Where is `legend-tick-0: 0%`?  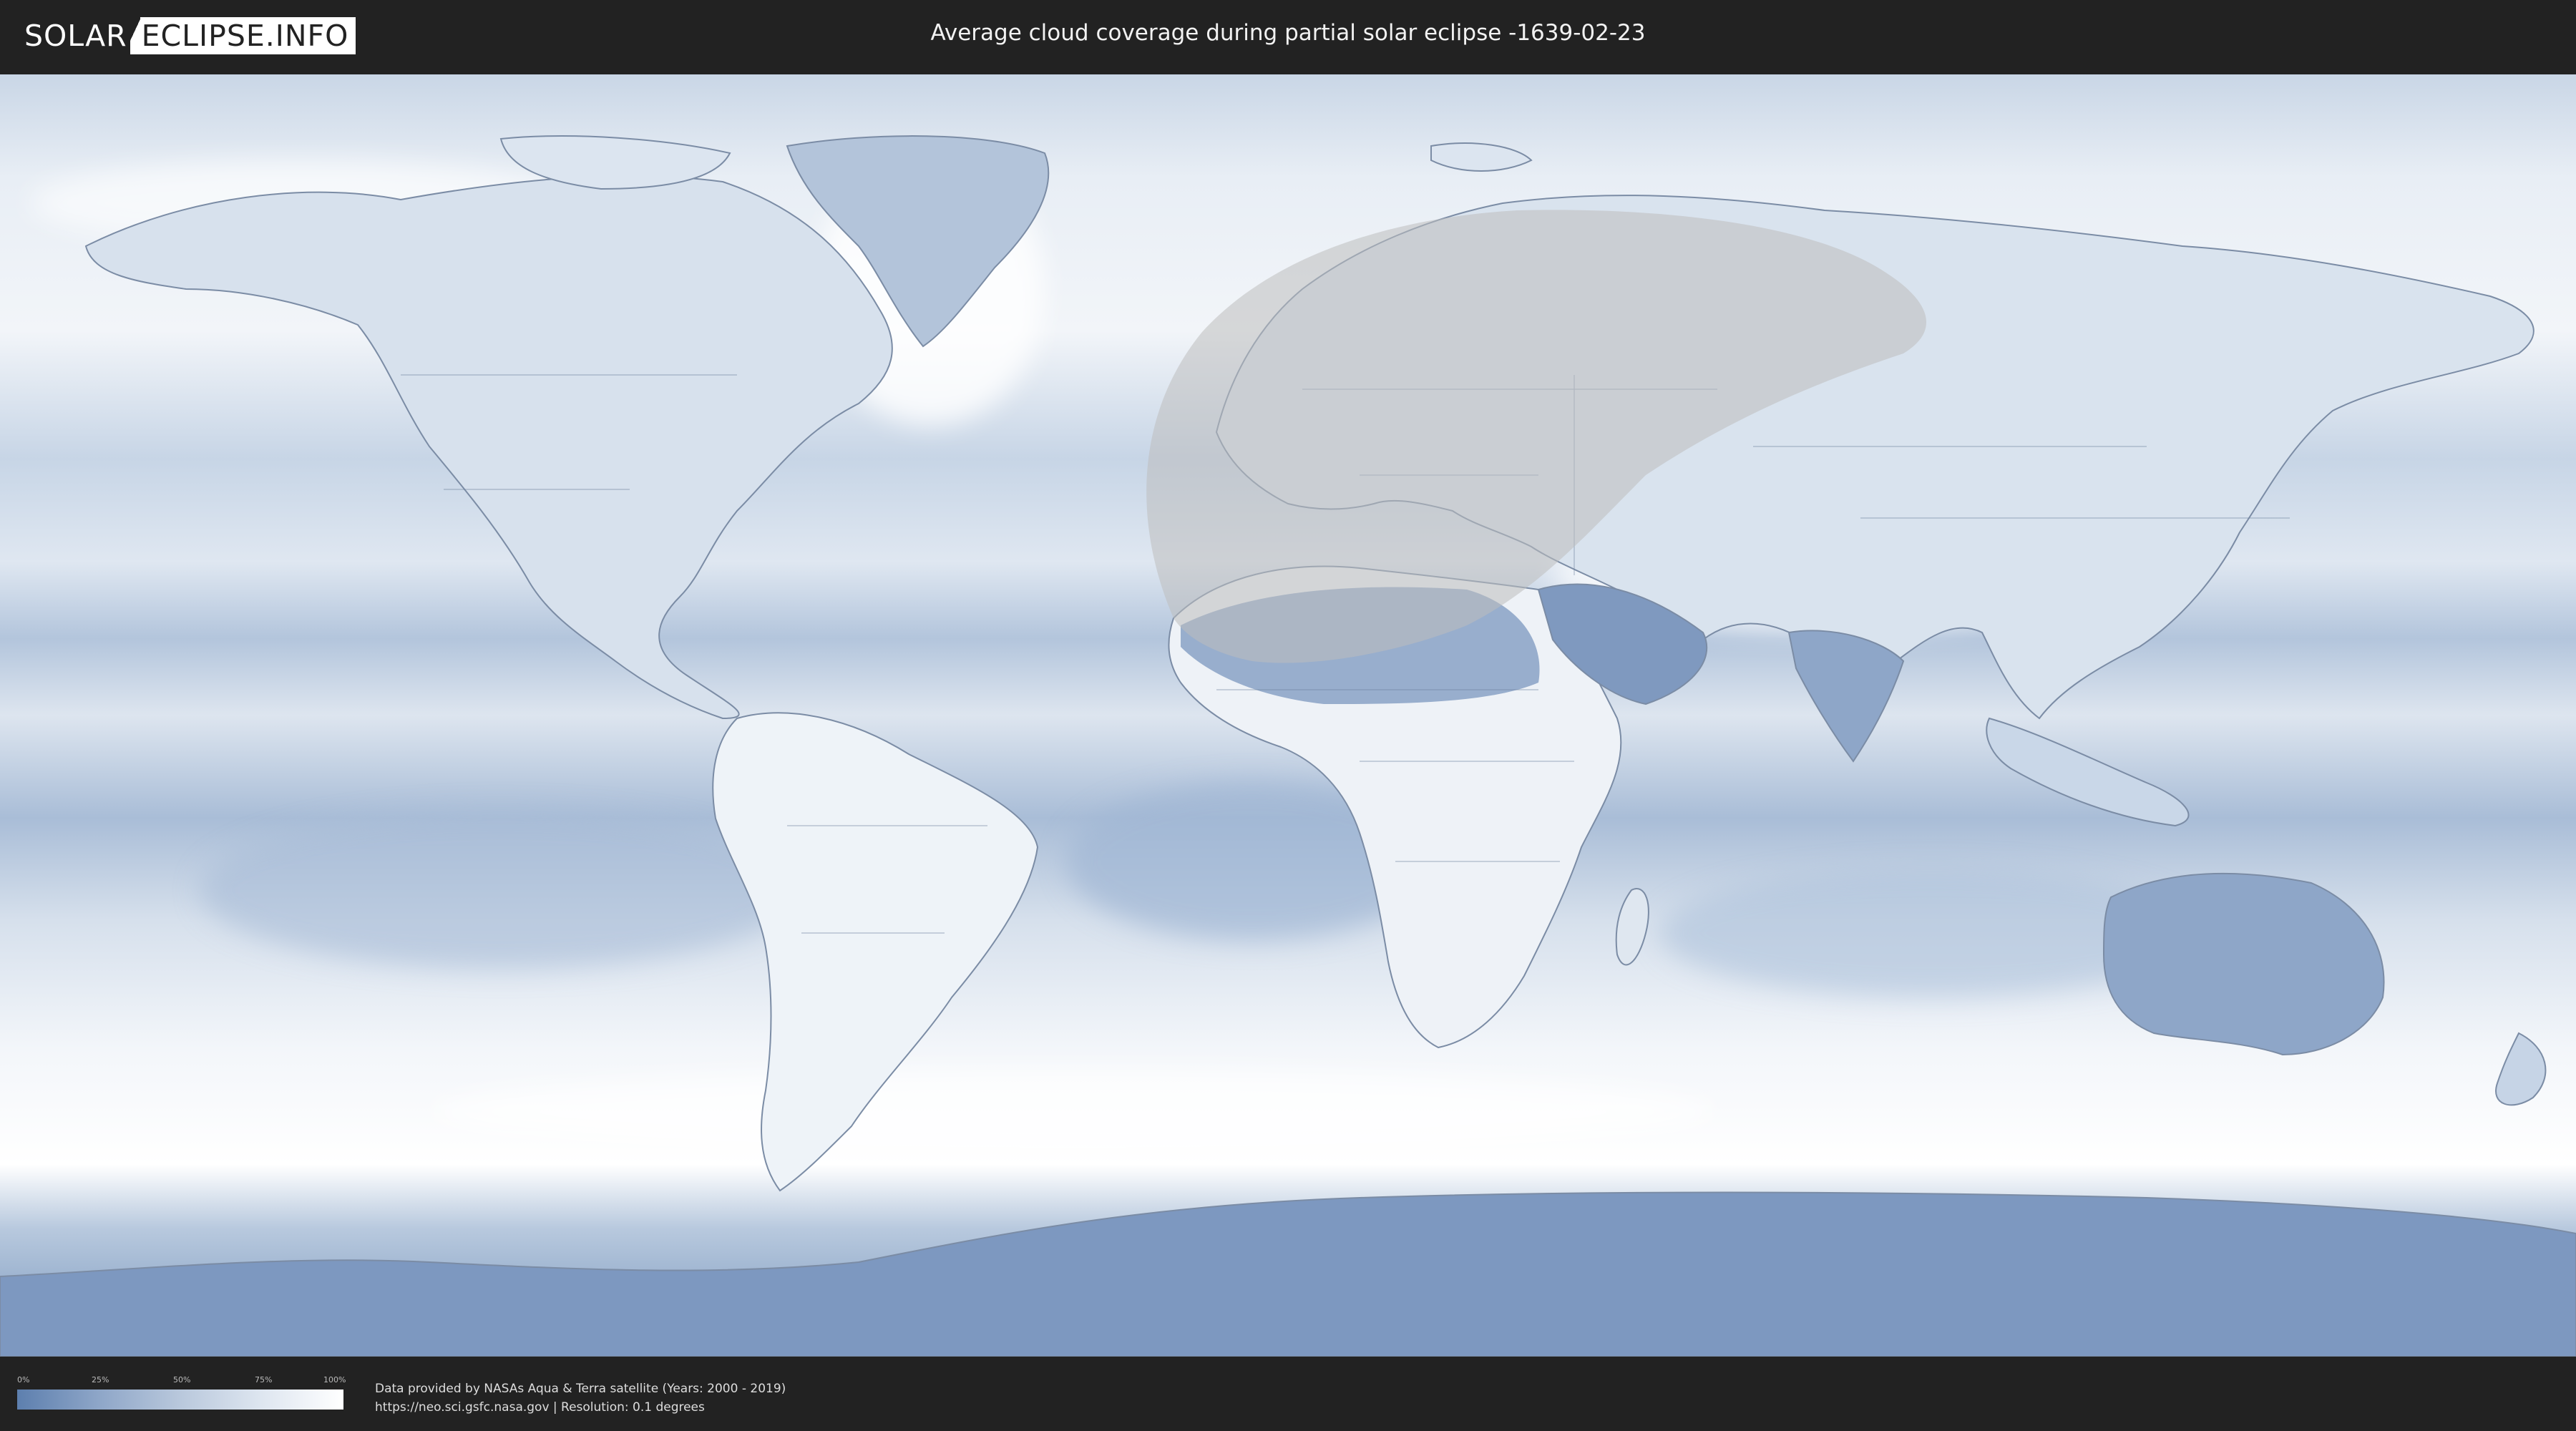
legend-tick-0: 0% is located at coordinates (23, 1379).